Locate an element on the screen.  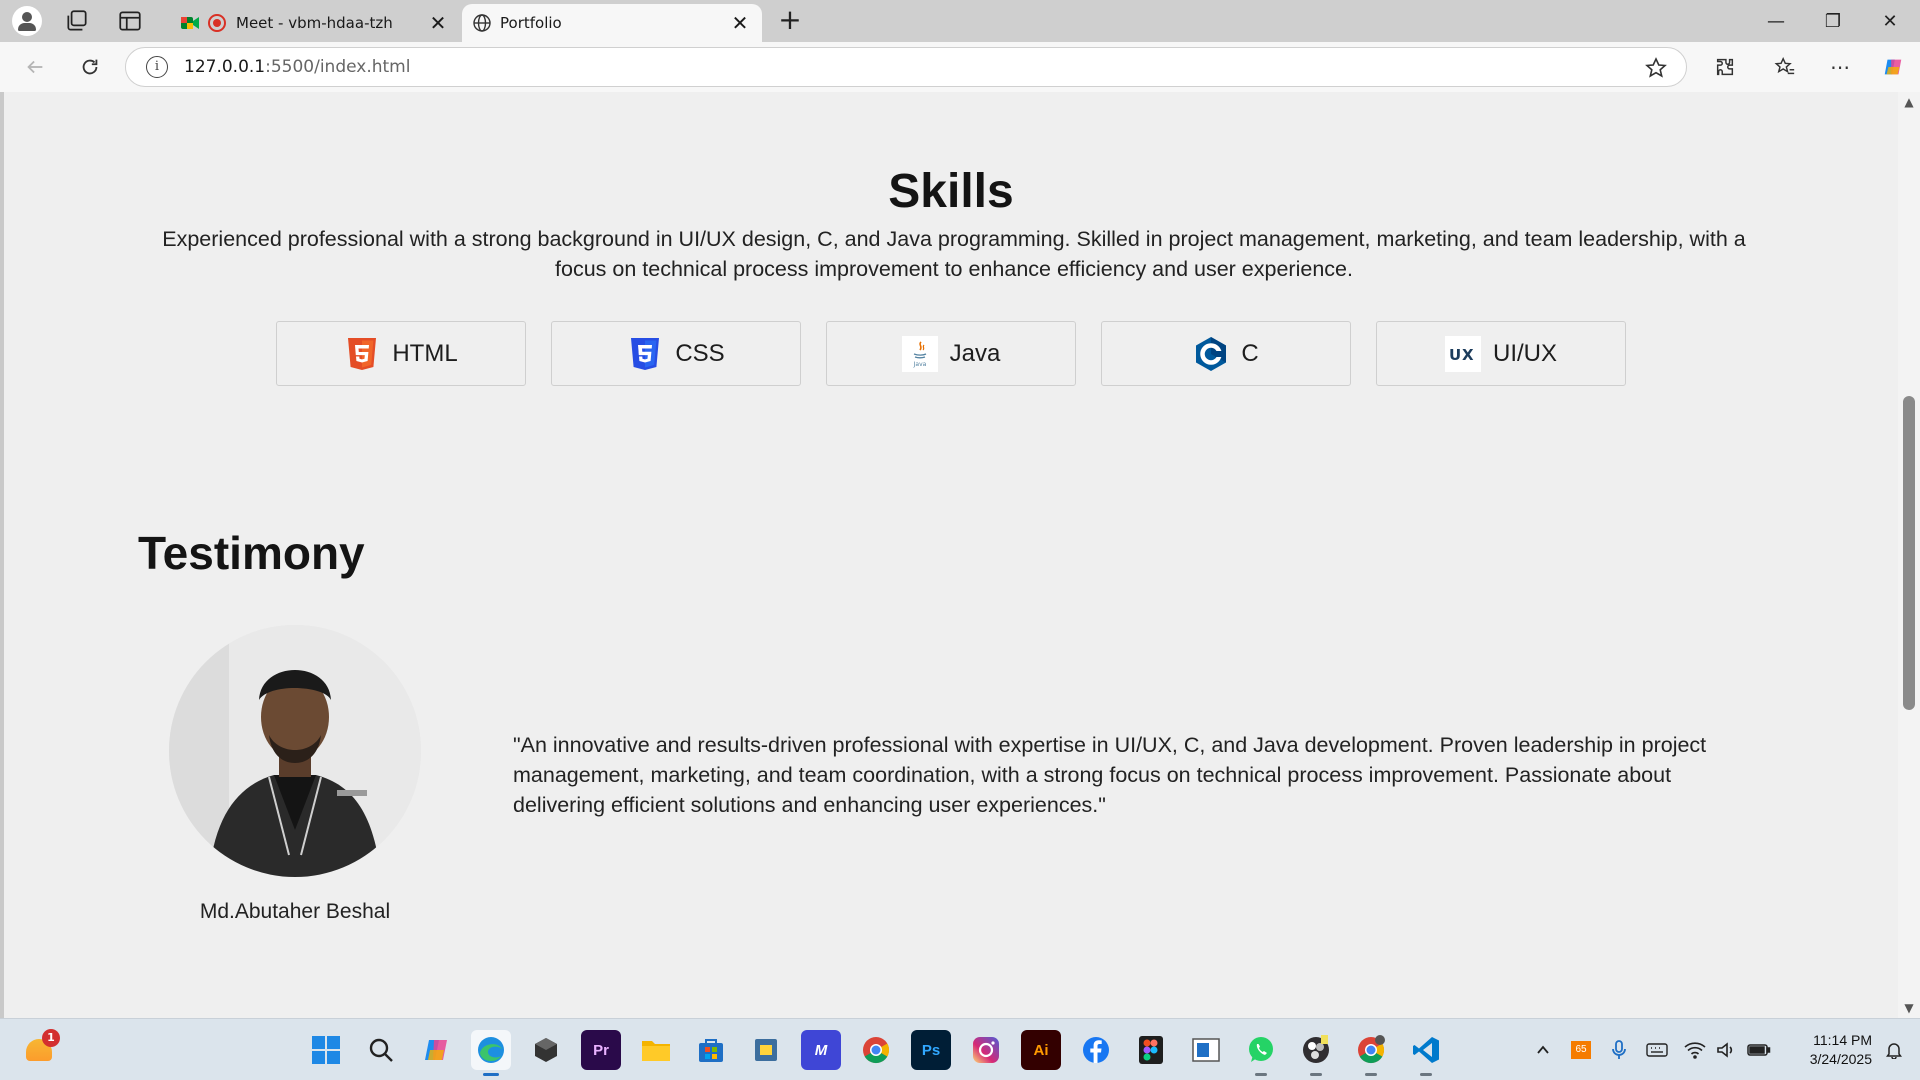
page-scrollbar: ▲ ▼ is located at coordinates (1909, 555).